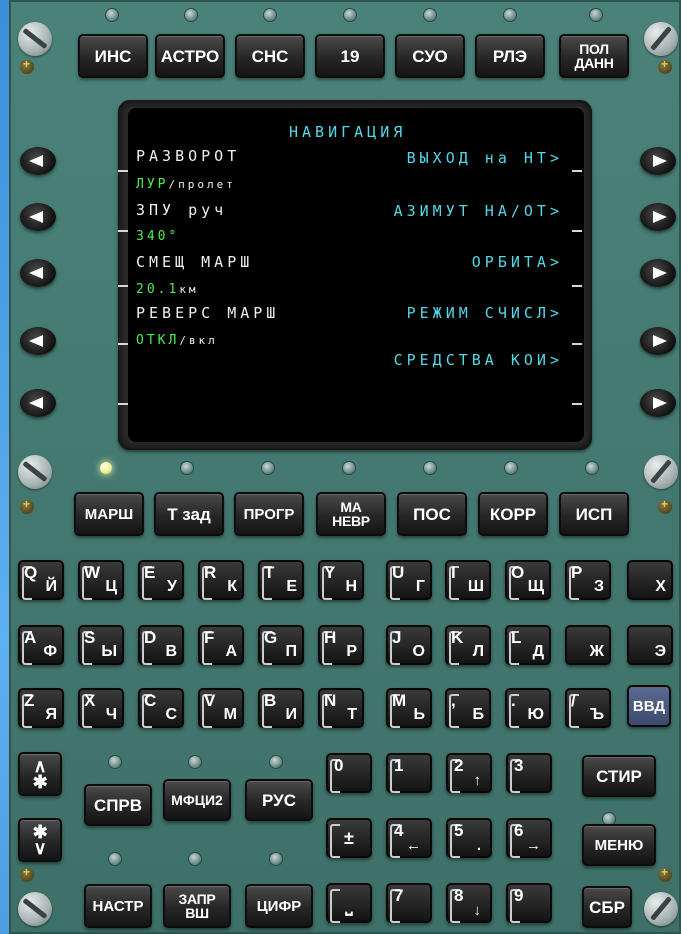 The height and width of the screenshot is (934, 681). Describe the element at coordinates (409, 773) in the screenshot. I see `key-digit-1: 1` at that location.